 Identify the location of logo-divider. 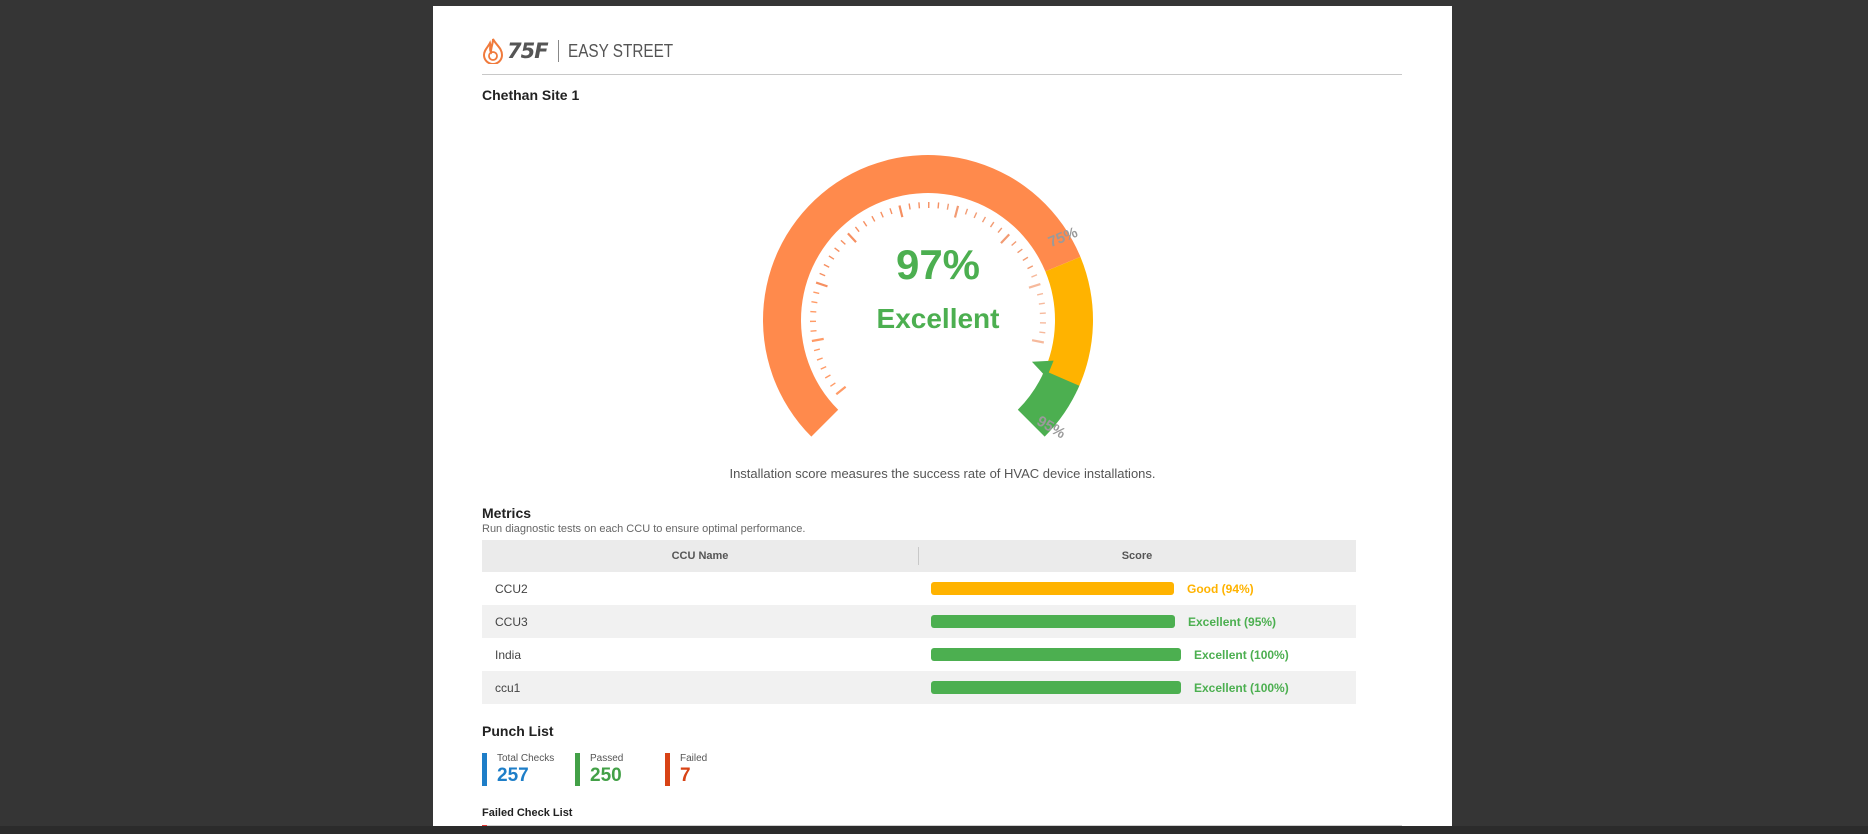
(558, 51).